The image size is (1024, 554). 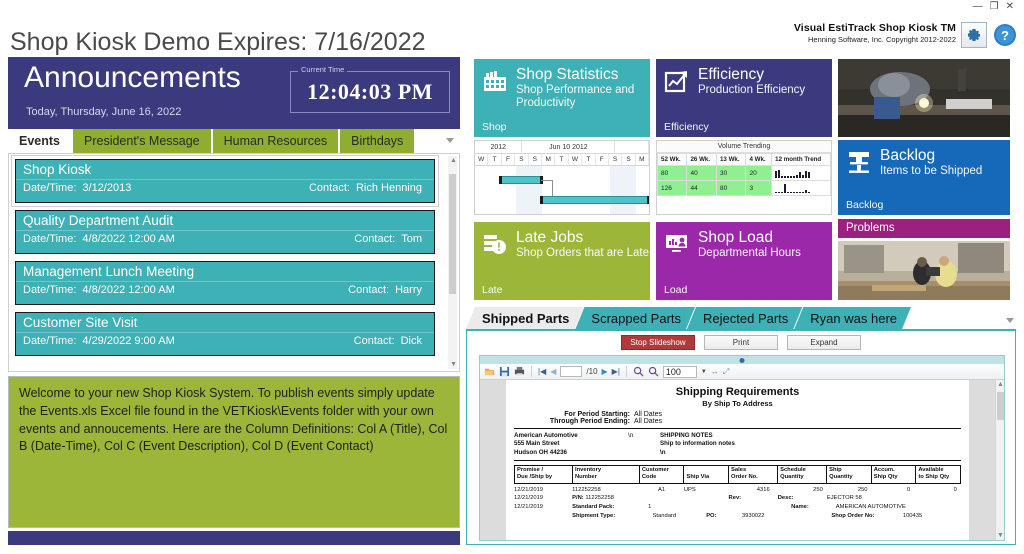 What do you see at coordinates (824, 342) in the screenshot?
I see `expand-button: Expand` at bounding box center [824, 342].